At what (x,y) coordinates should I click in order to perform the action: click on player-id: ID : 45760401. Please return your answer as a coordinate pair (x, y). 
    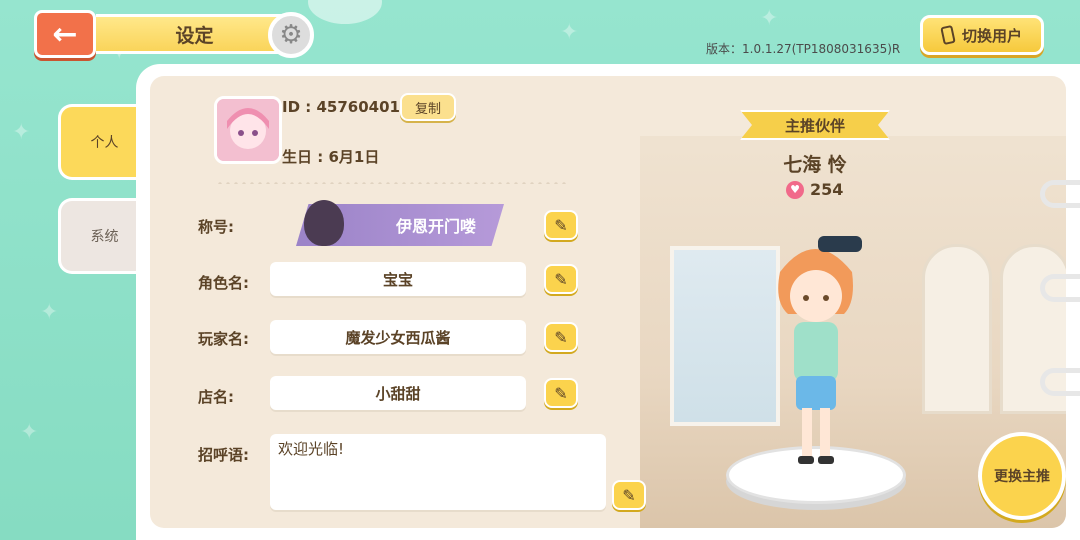
    Looking at the image, I should click on (341, 107).